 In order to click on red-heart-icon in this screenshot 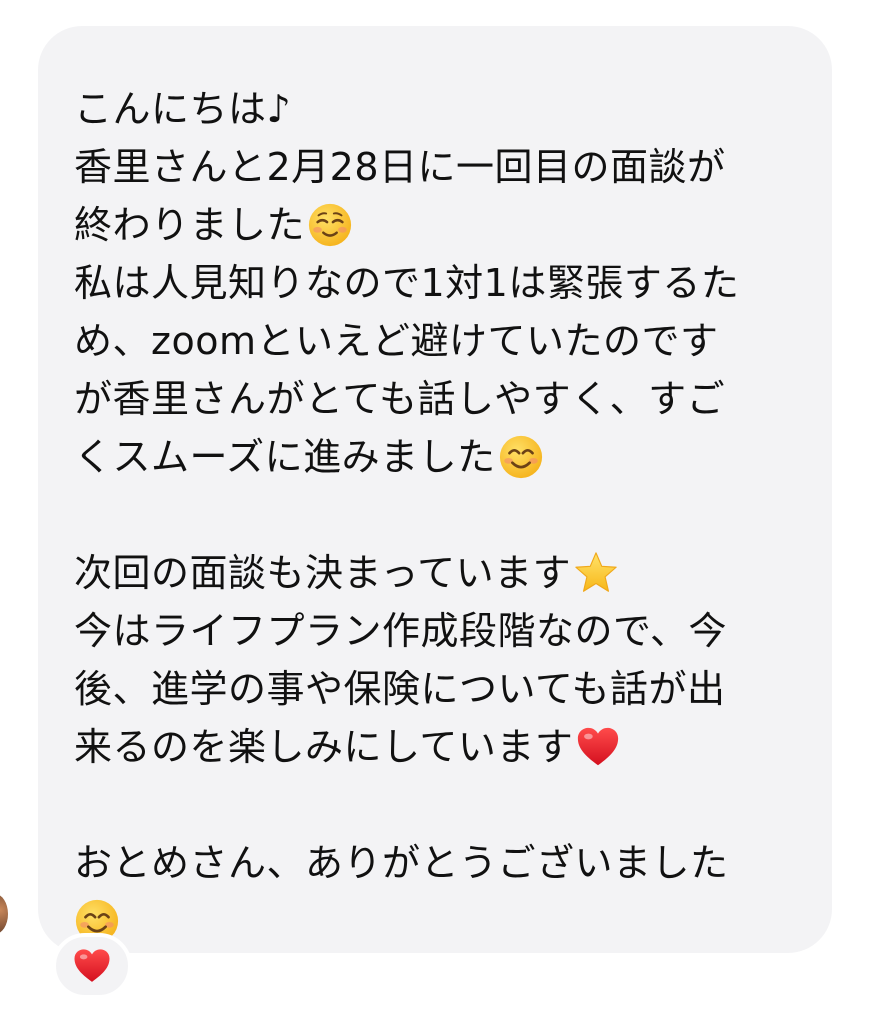, I will do `click(92, 965)`.